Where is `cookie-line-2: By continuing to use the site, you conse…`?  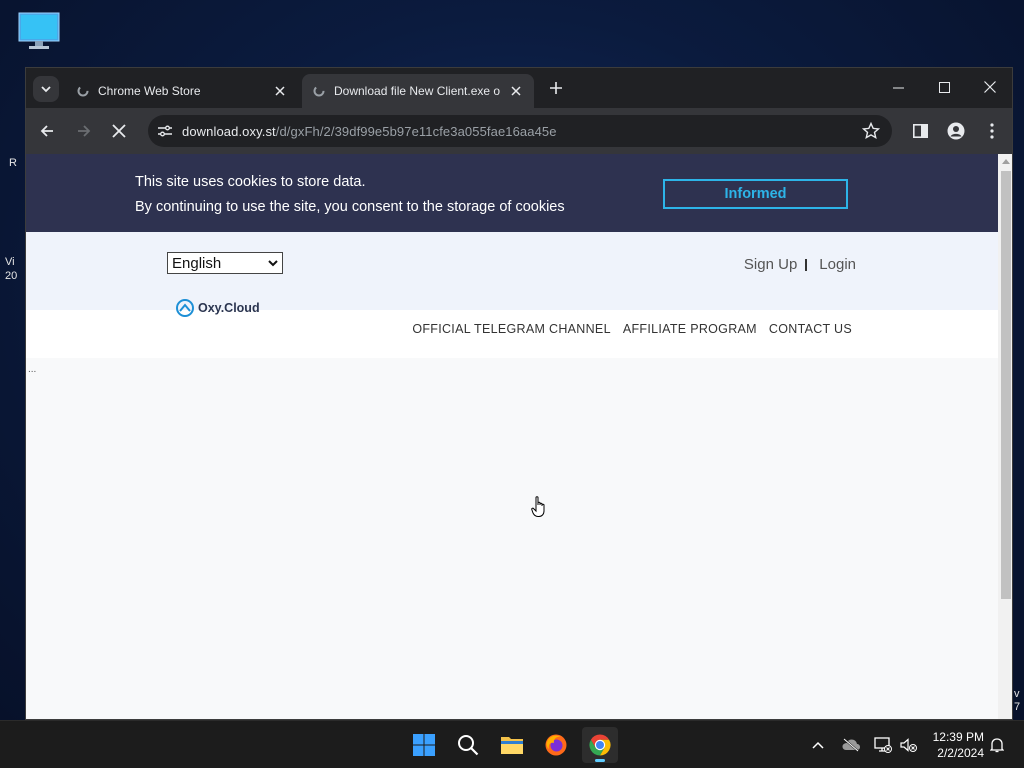
cookie-line-2: By continuing to use the site, you conse… is located at coordinates (350, 207).